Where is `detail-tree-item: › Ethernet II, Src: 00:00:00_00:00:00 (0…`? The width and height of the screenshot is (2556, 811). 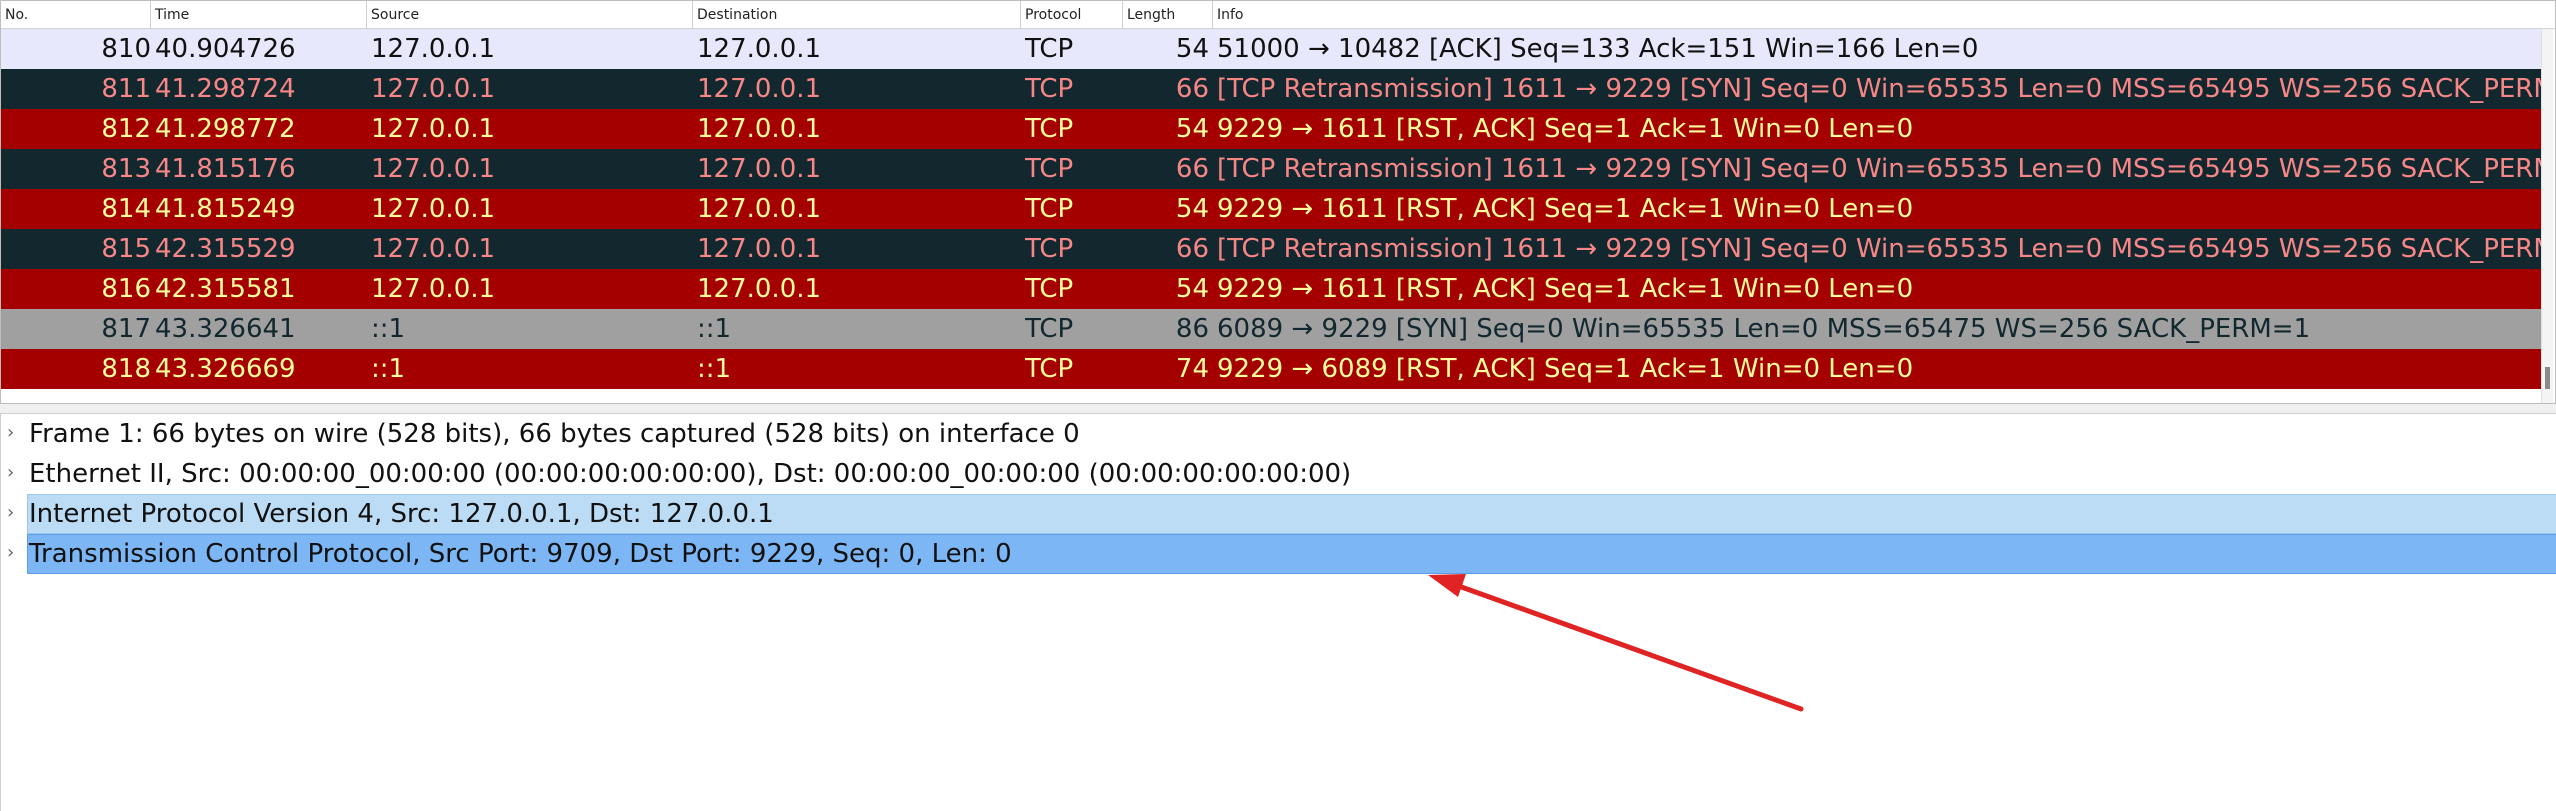
detail-tree-item: › Ethernet II, Src: 00:00:00_00:00:00 (0… is located at coordinates (1278, 474).